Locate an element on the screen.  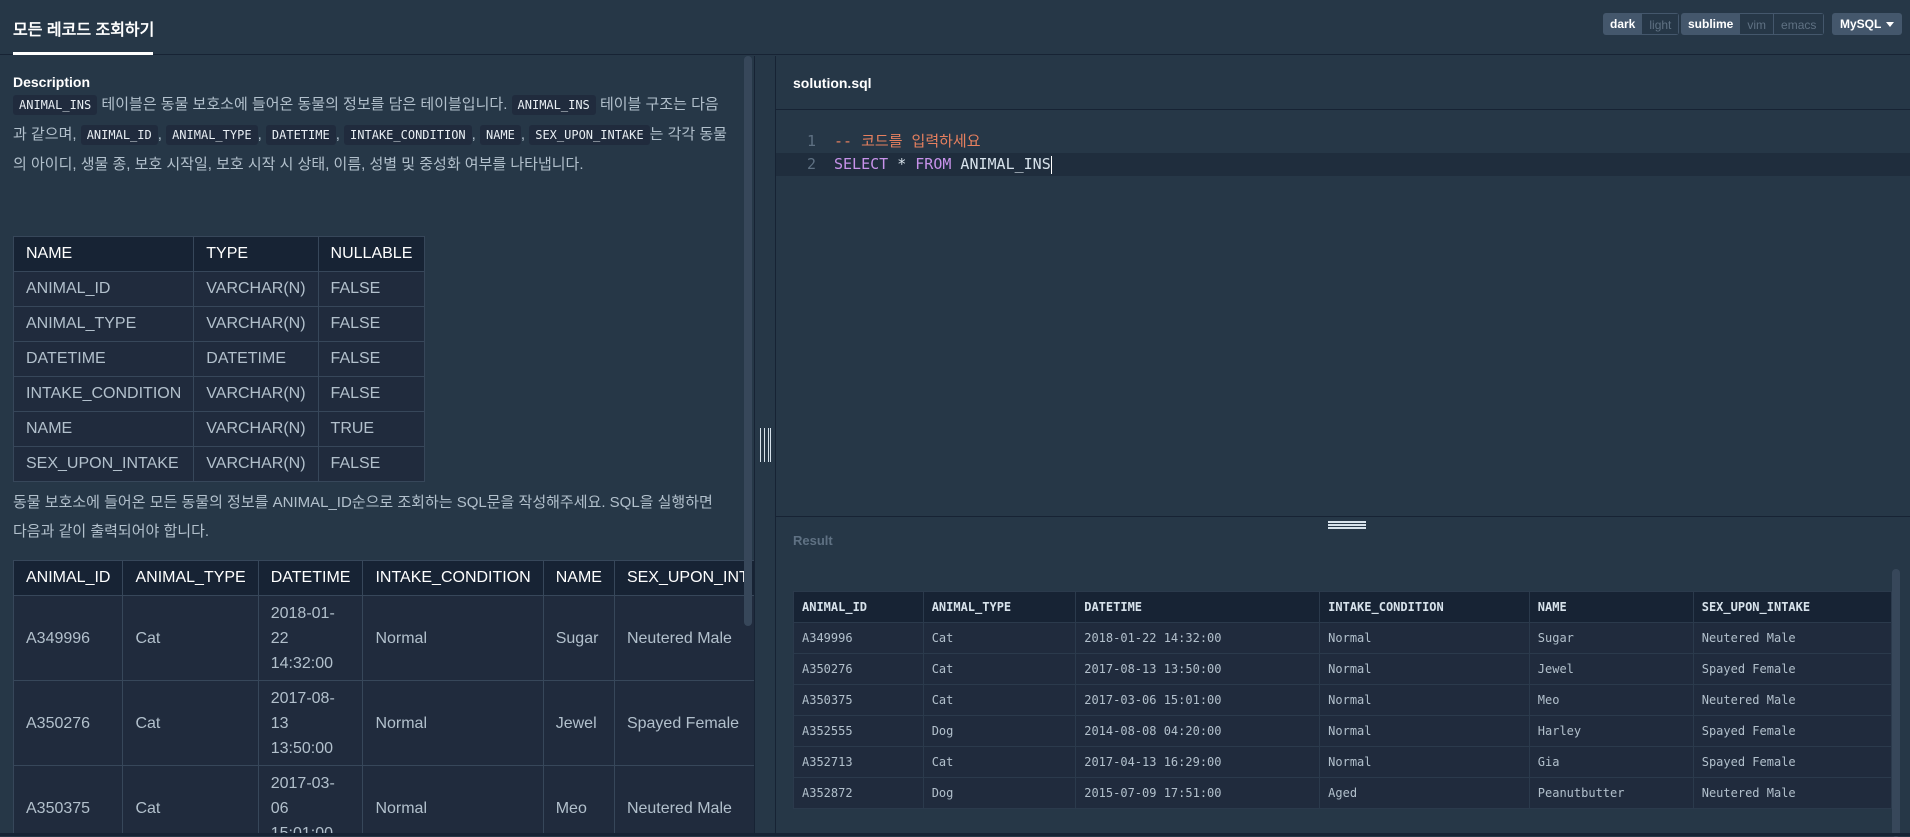
theme-light-button: light is located at coordinates (1661, 24).